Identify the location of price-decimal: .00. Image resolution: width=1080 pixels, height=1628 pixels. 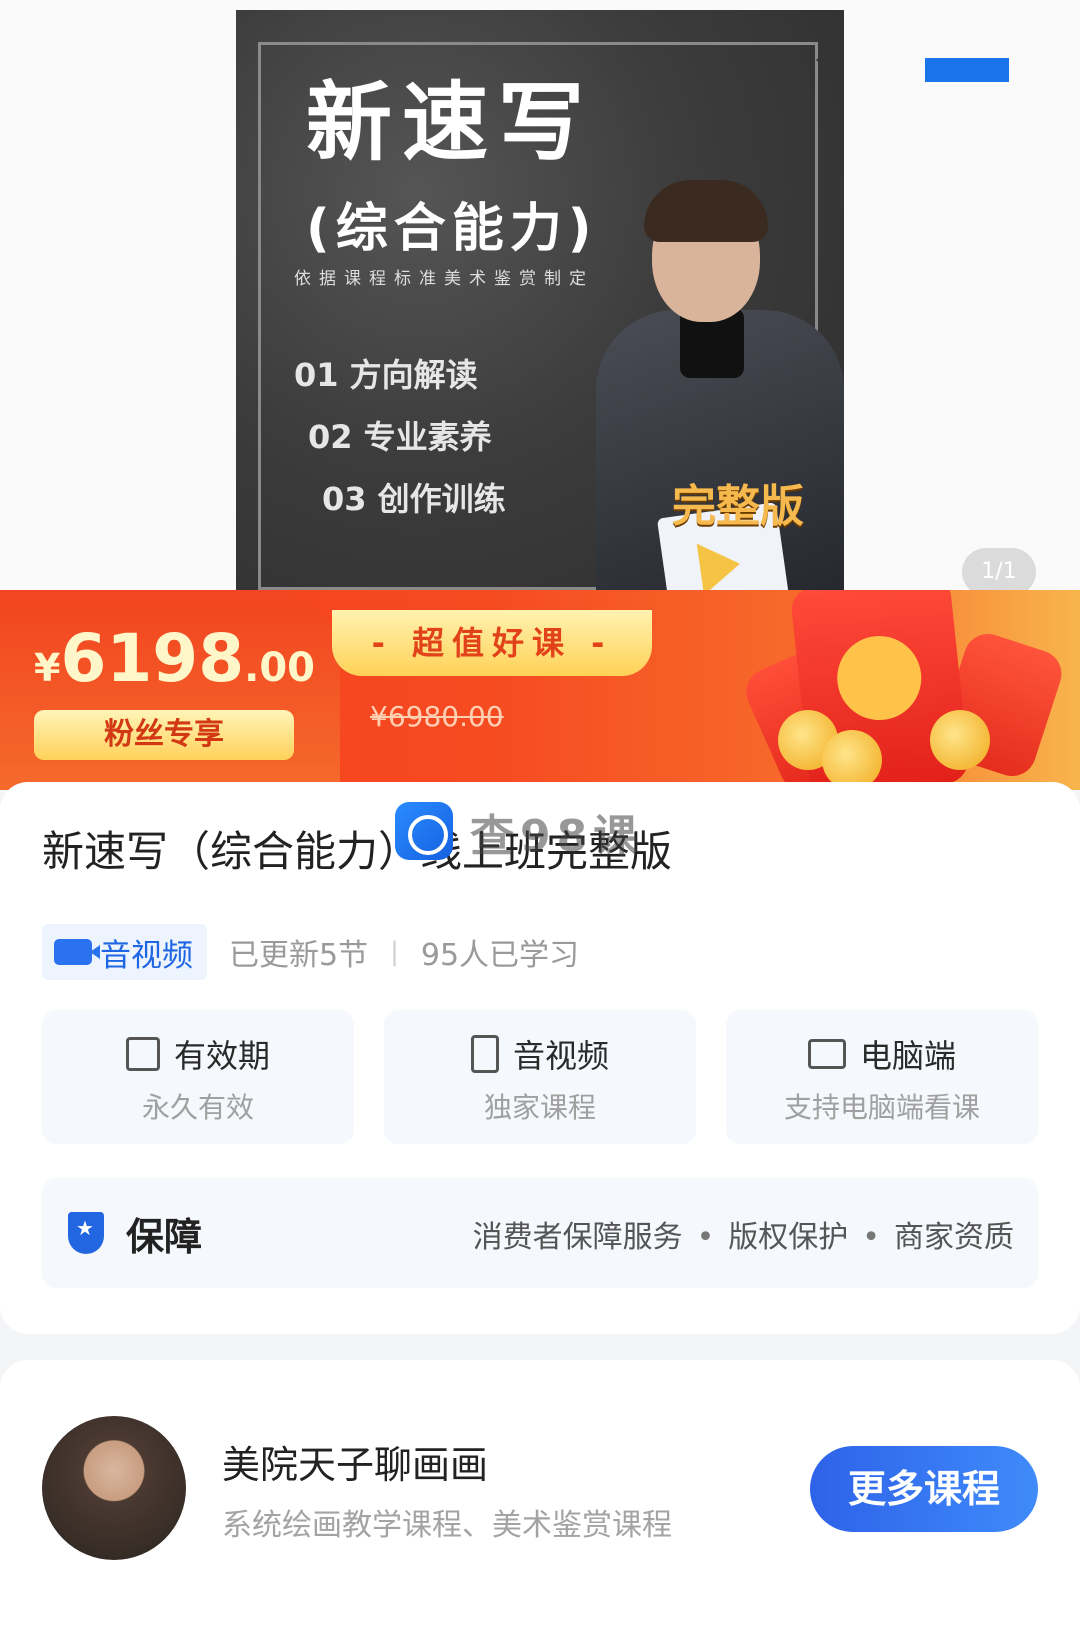
(280, 668).